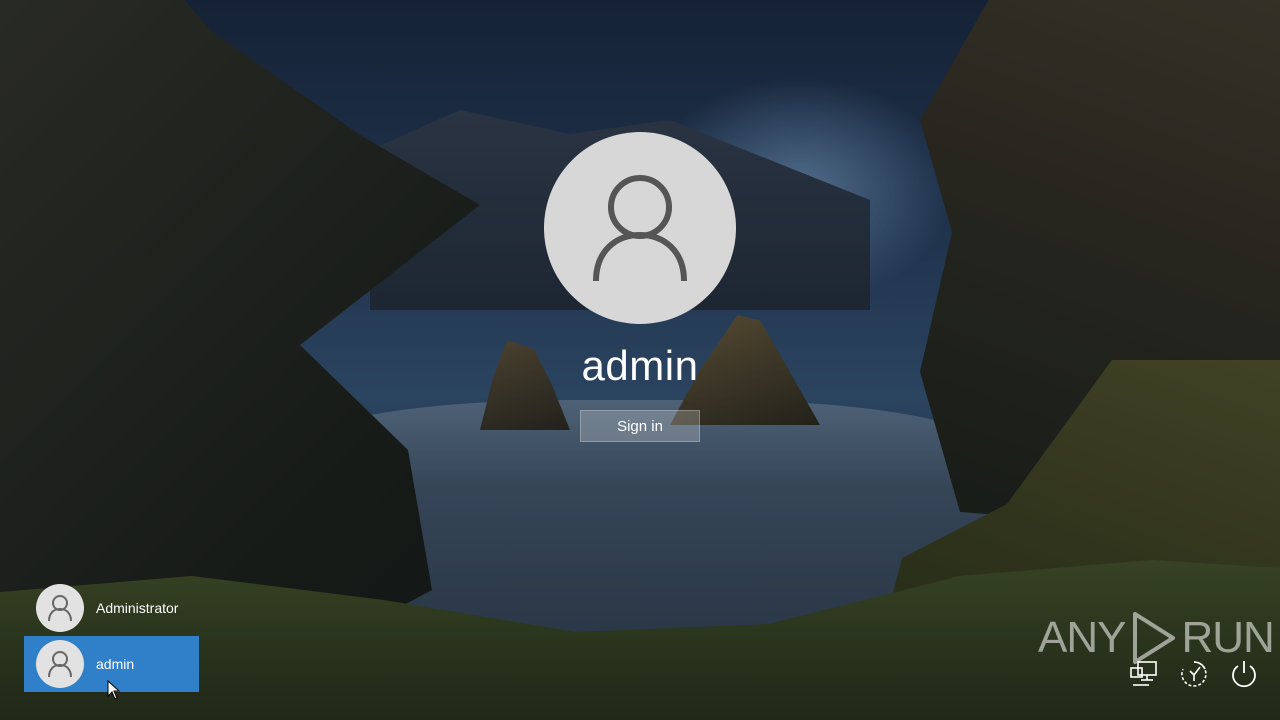 Image resolution: width=1280 pixels, height=720 pixels. I want to click on ease-of-access-button, so click(1194, 674).